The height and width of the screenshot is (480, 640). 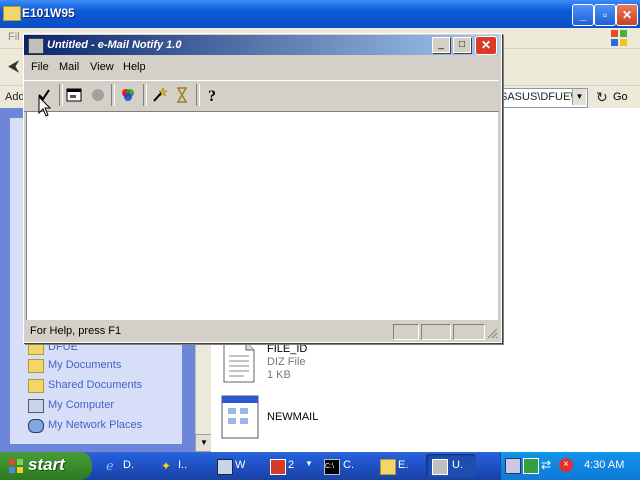 What do you see at coordinates (278, 467) in the screenshot?
I see `app-icon` at bounding box center [278, 467].